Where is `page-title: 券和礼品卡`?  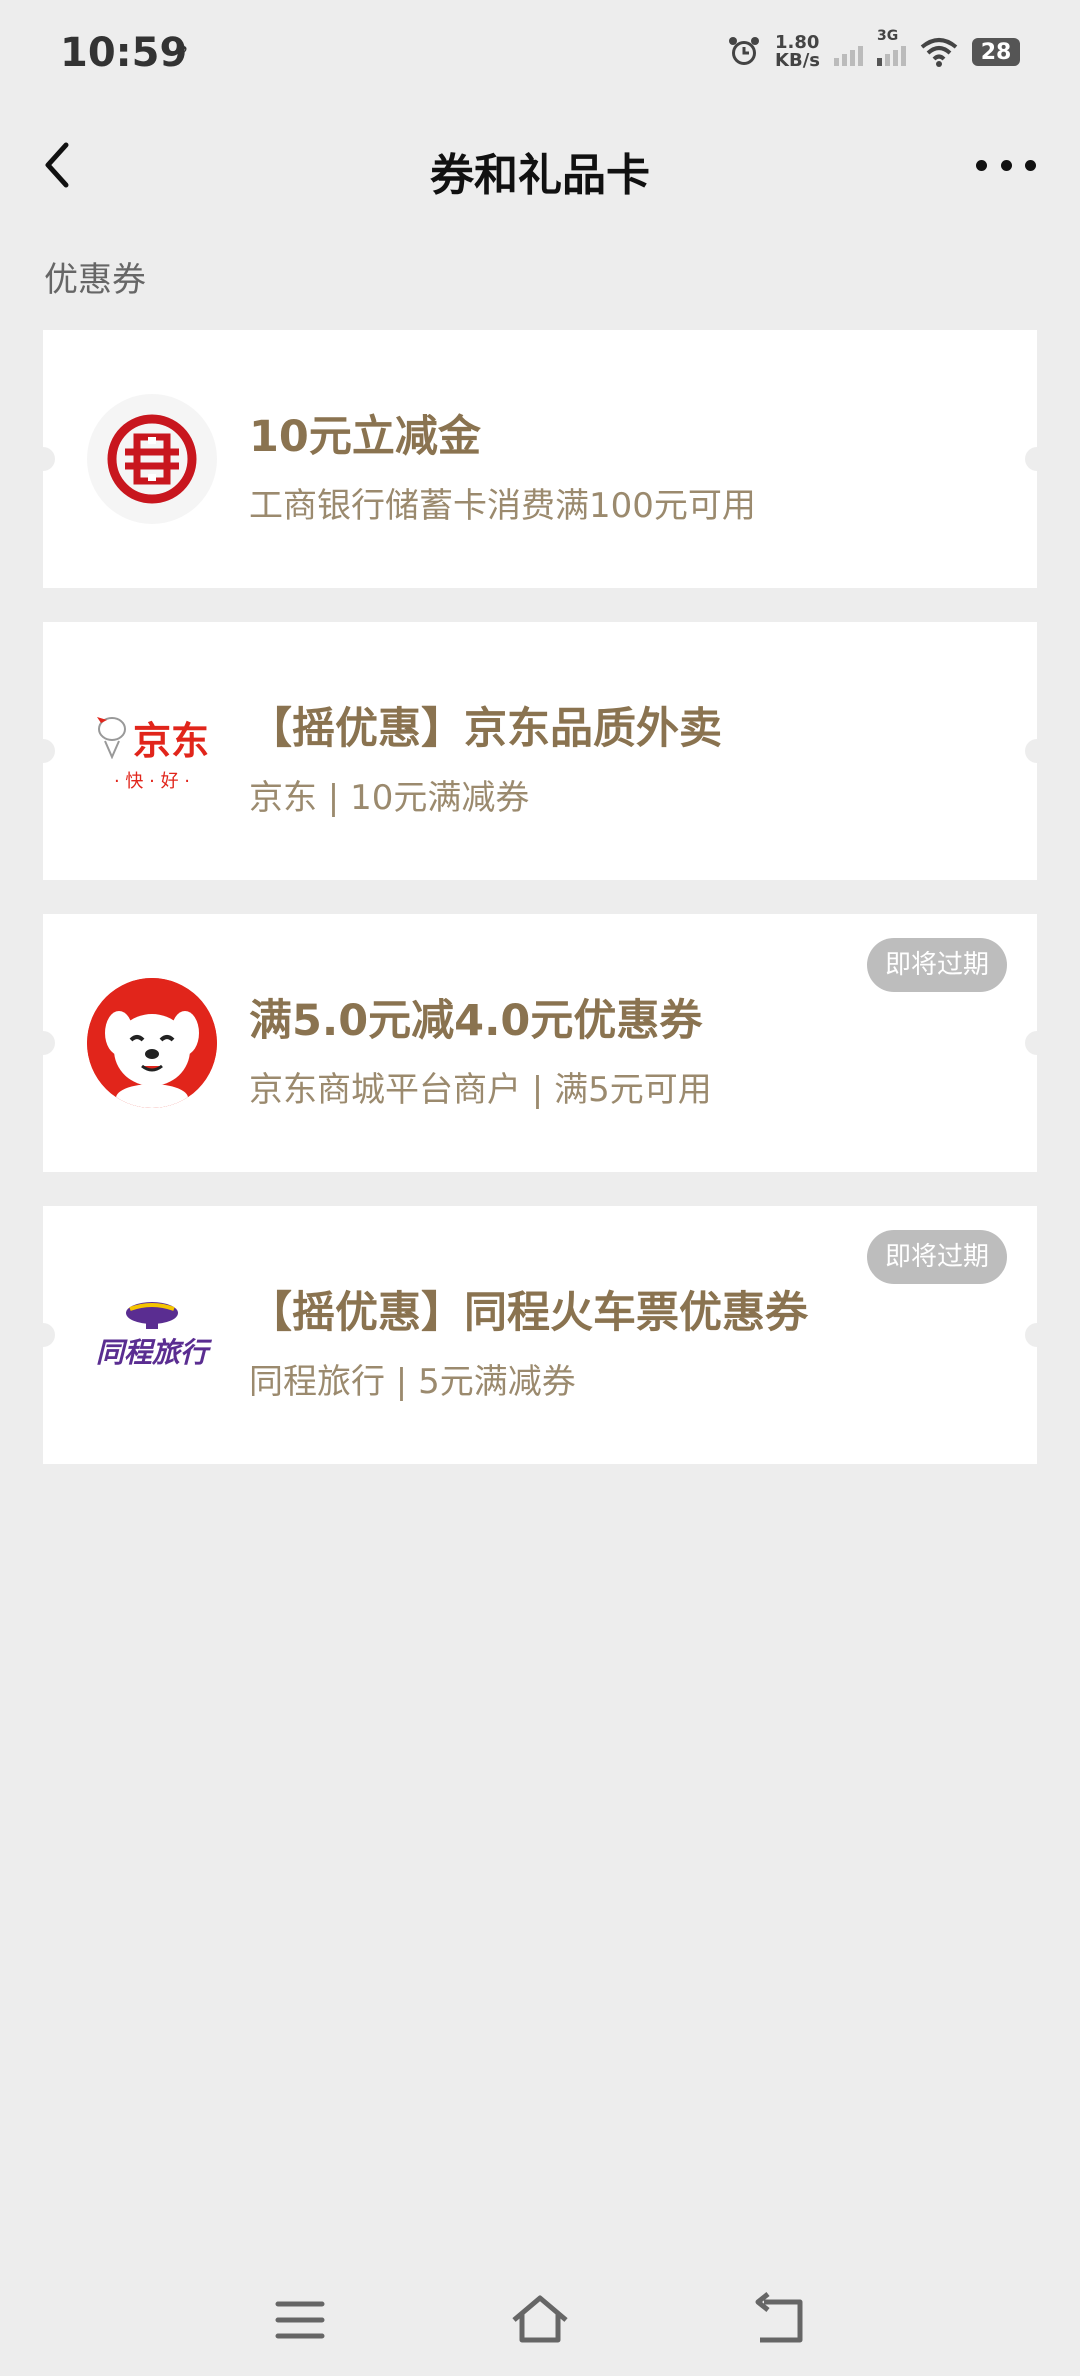
page-title: 券和礼品卡 is located at coordinates (540, 175).